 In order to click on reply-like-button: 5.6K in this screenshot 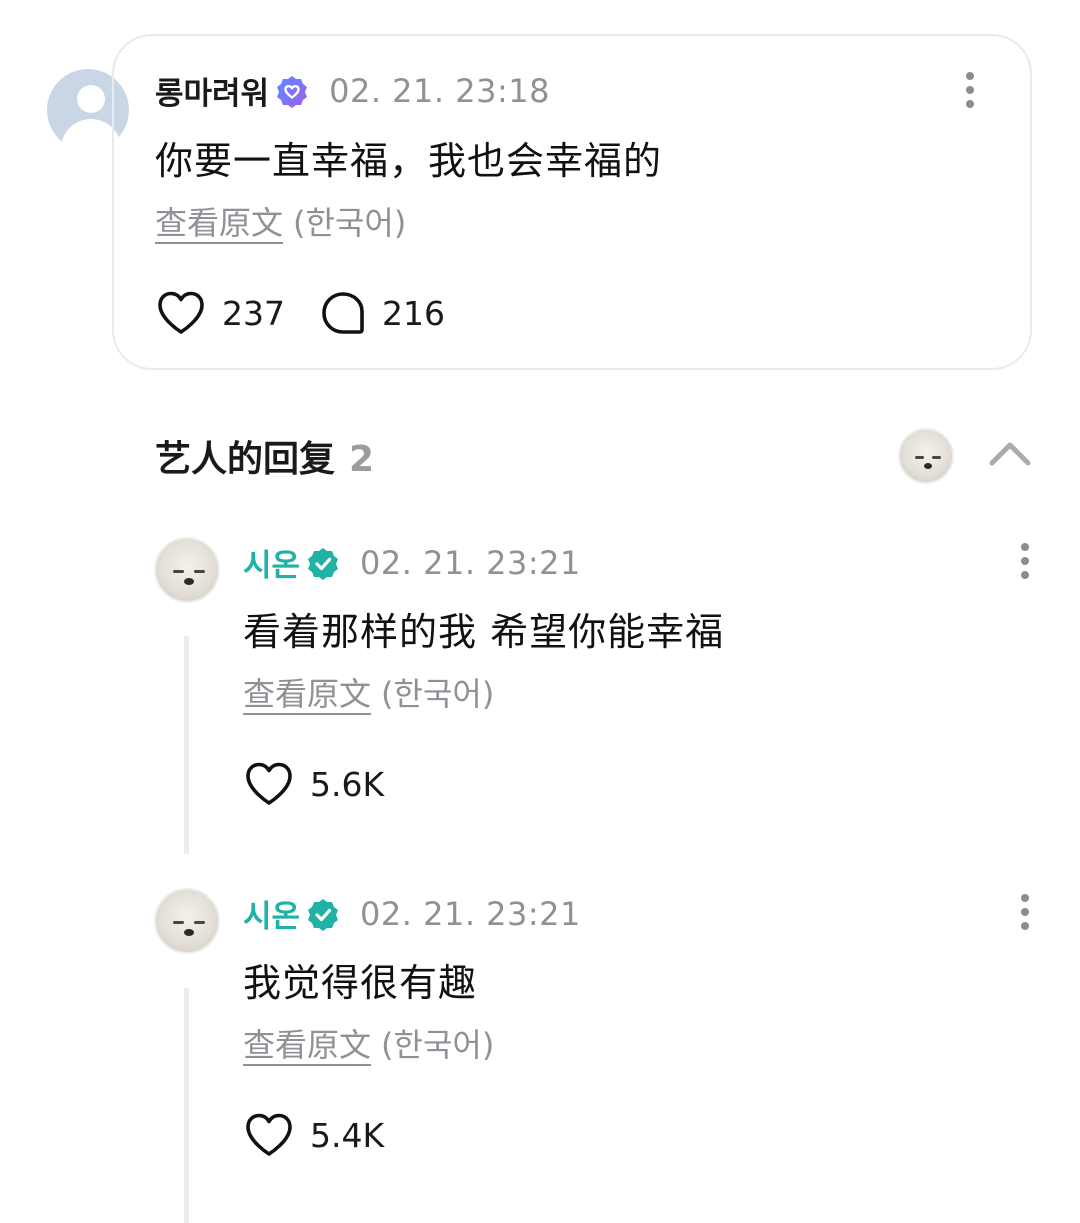, I will do `click(314, 784)`.